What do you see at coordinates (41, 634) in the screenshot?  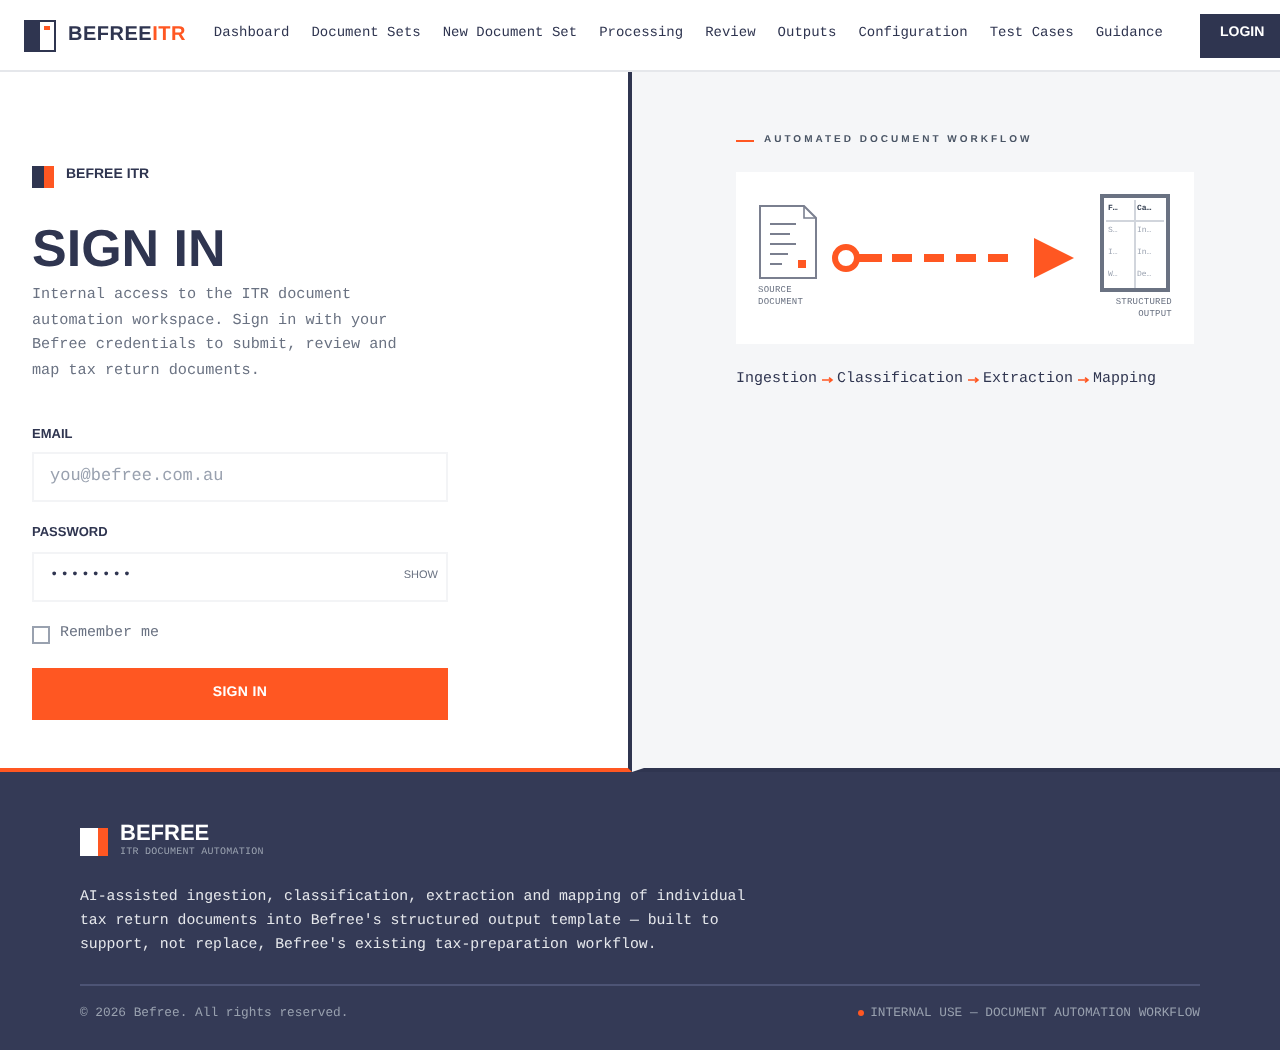 I see `remember-checkbox` at bounding box center [41, 634].